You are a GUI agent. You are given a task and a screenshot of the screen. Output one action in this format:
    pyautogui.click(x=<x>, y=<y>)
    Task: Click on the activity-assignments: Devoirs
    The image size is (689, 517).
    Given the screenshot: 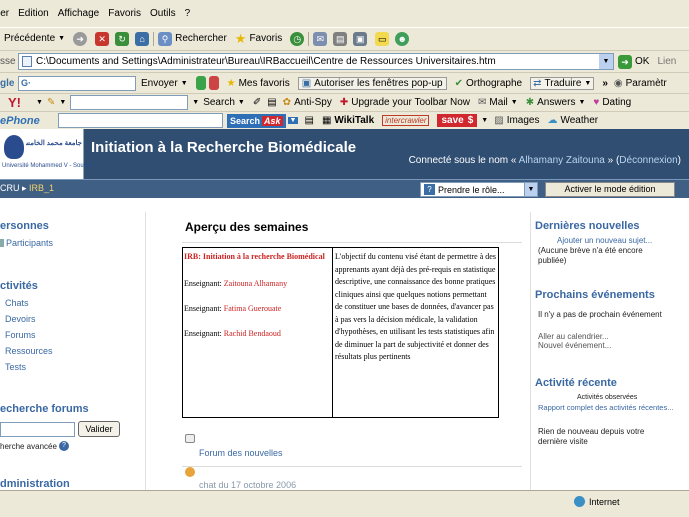 What is the action you would take?
    pyautogui.click(x=20, y=319)
    